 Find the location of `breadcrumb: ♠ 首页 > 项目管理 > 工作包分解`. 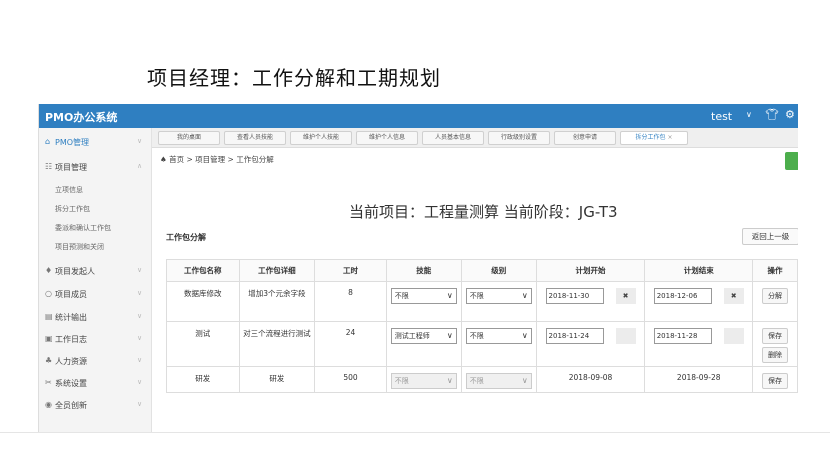

breadcrumb: ♠ 首页 > 项目管理 > 工作包分解 is located at coordinates (217, 159).